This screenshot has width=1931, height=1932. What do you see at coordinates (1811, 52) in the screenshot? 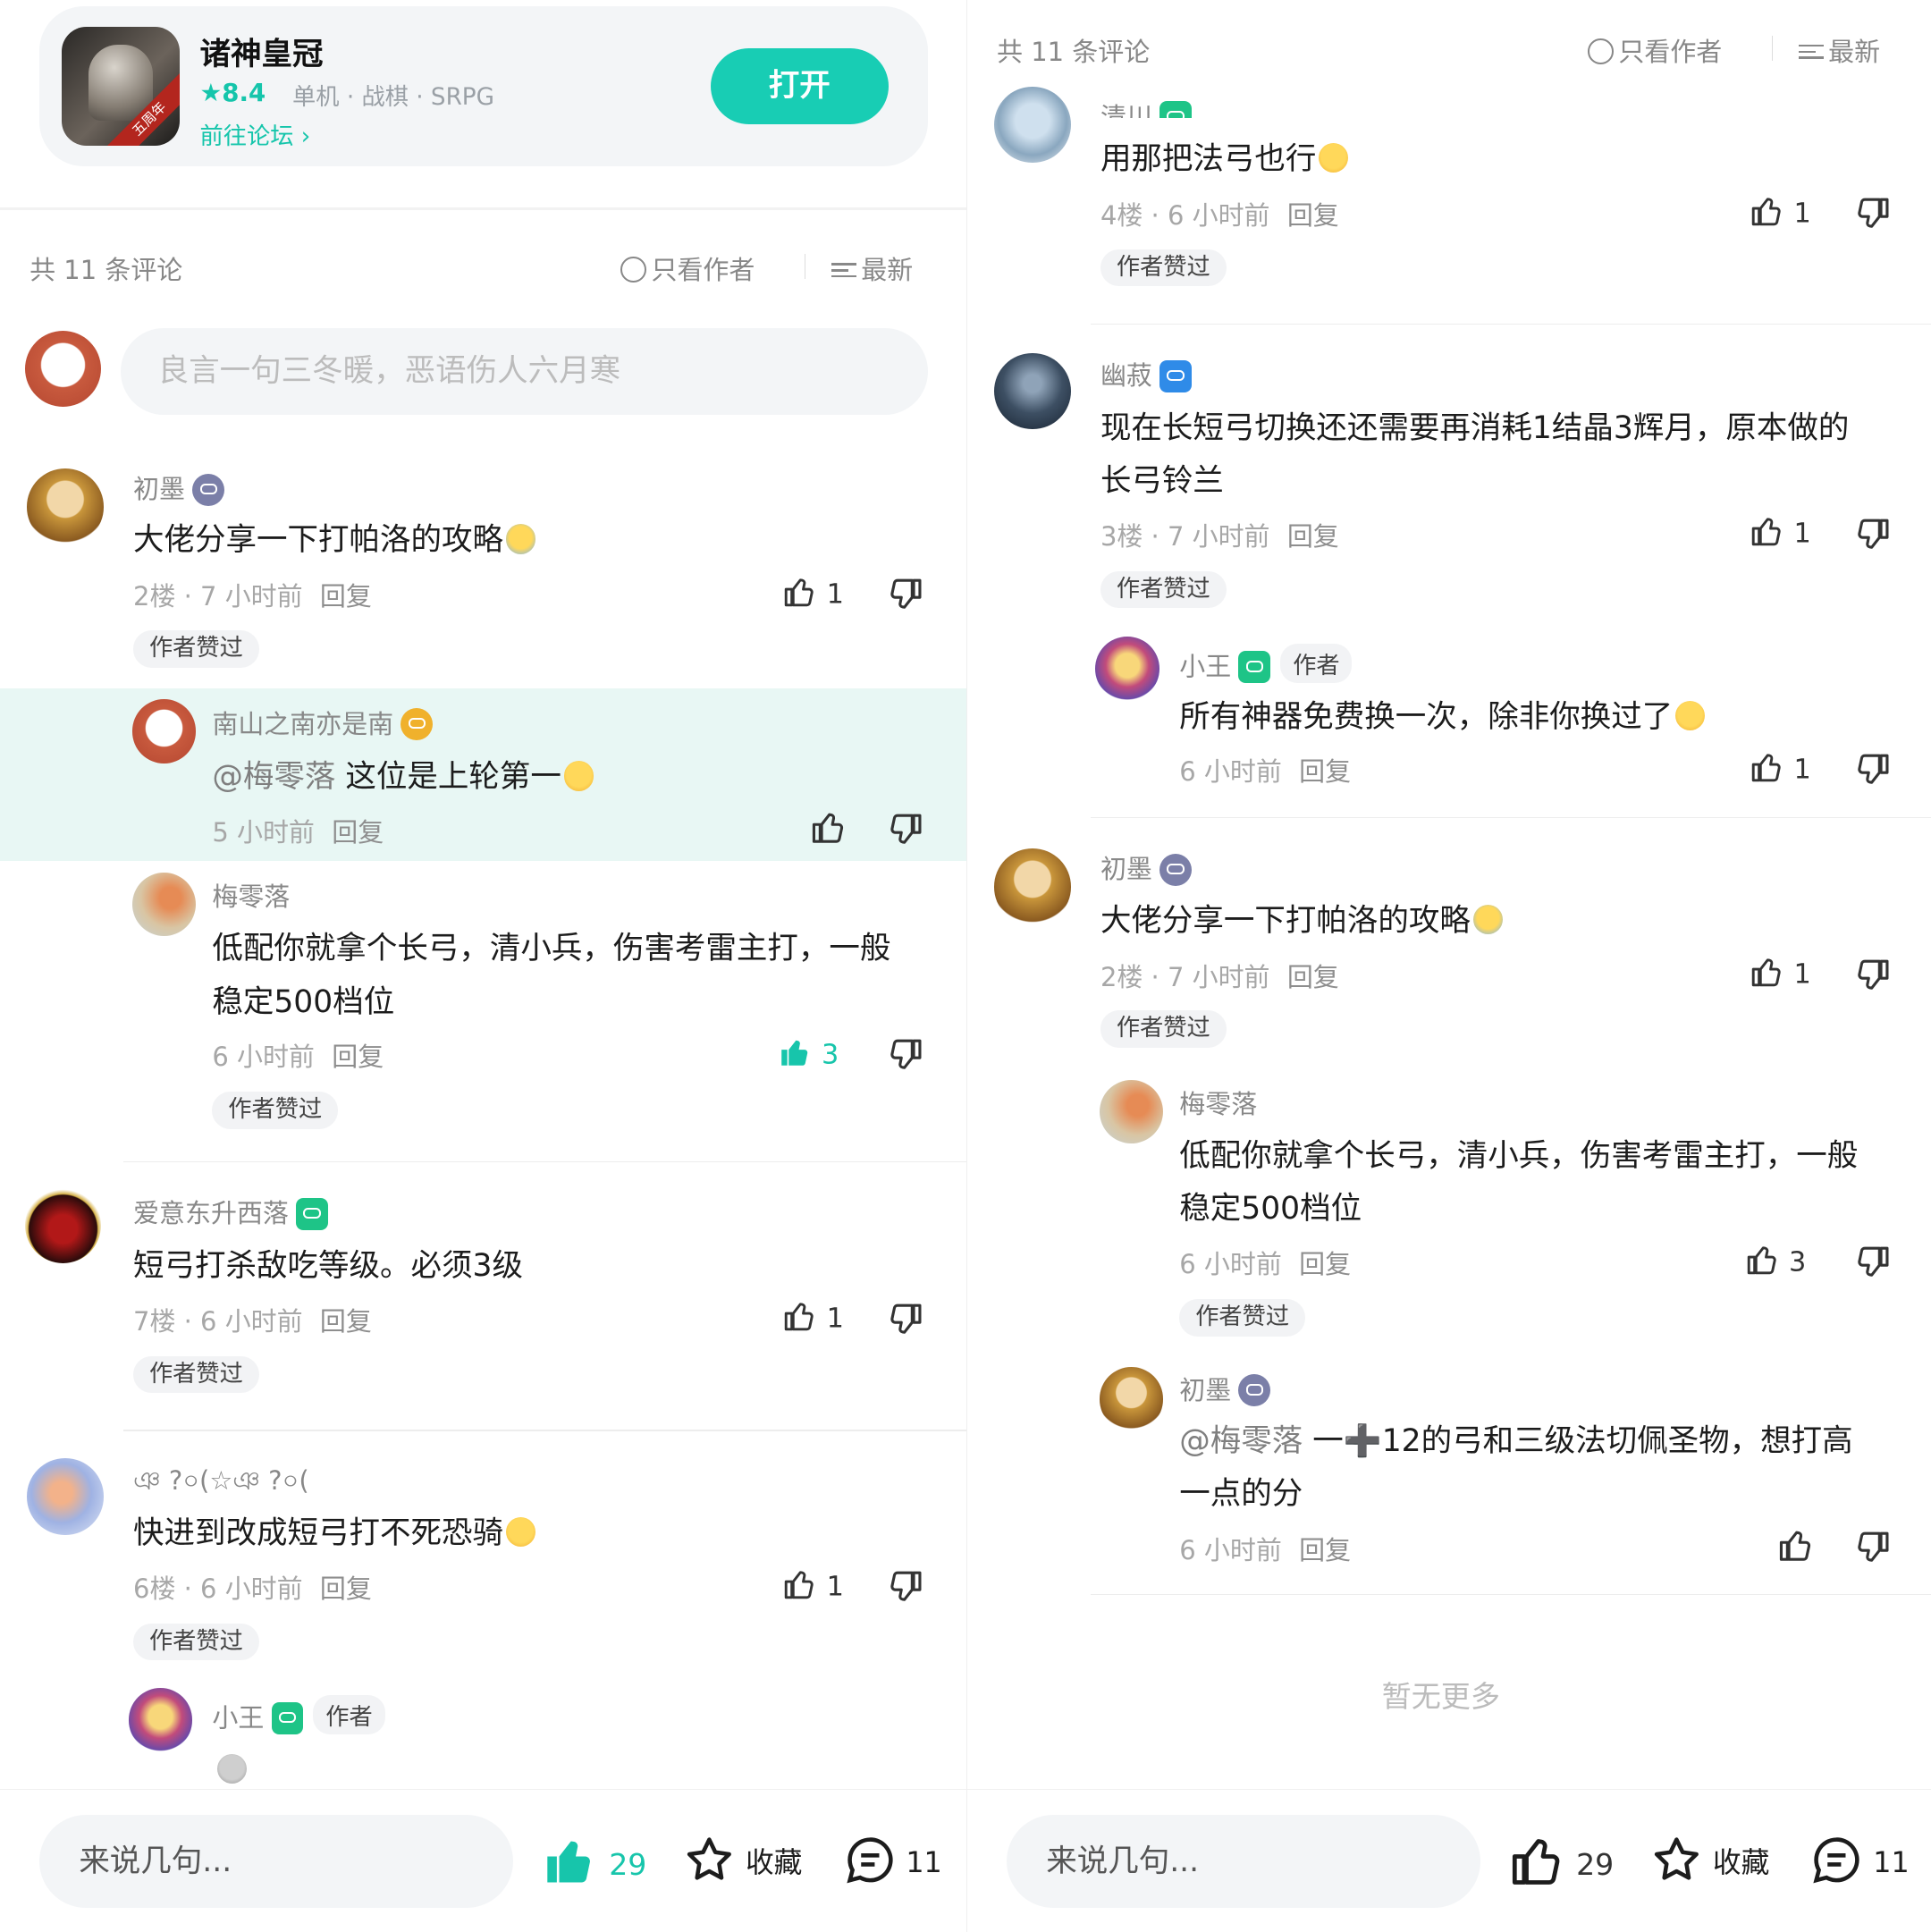
I see `sort-icon` at bounding box center [1811, 52].